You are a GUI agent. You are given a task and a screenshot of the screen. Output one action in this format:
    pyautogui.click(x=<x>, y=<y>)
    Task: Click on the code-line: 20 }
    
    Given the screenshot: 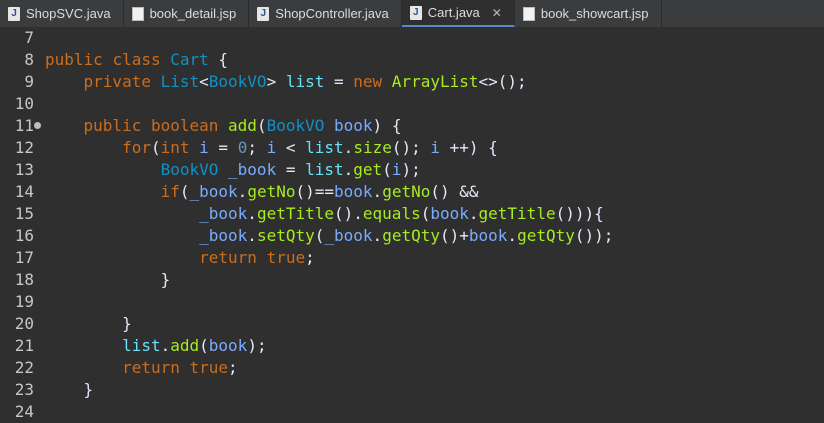 What is the action you would take?
    pyautogui.click(x=412, y=324)
    